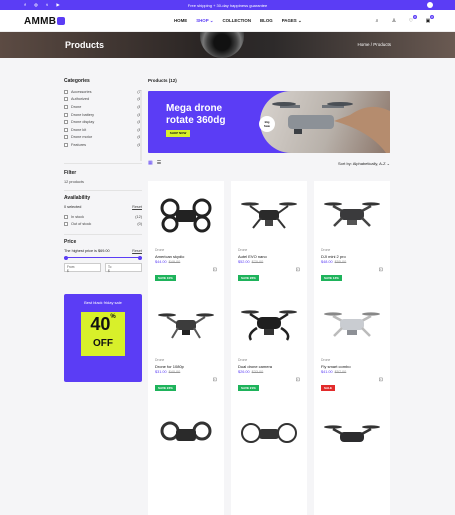 The width and height of the screenshot is (455, 515). I want to click on filter-count: 12 products, so click(74, 181).